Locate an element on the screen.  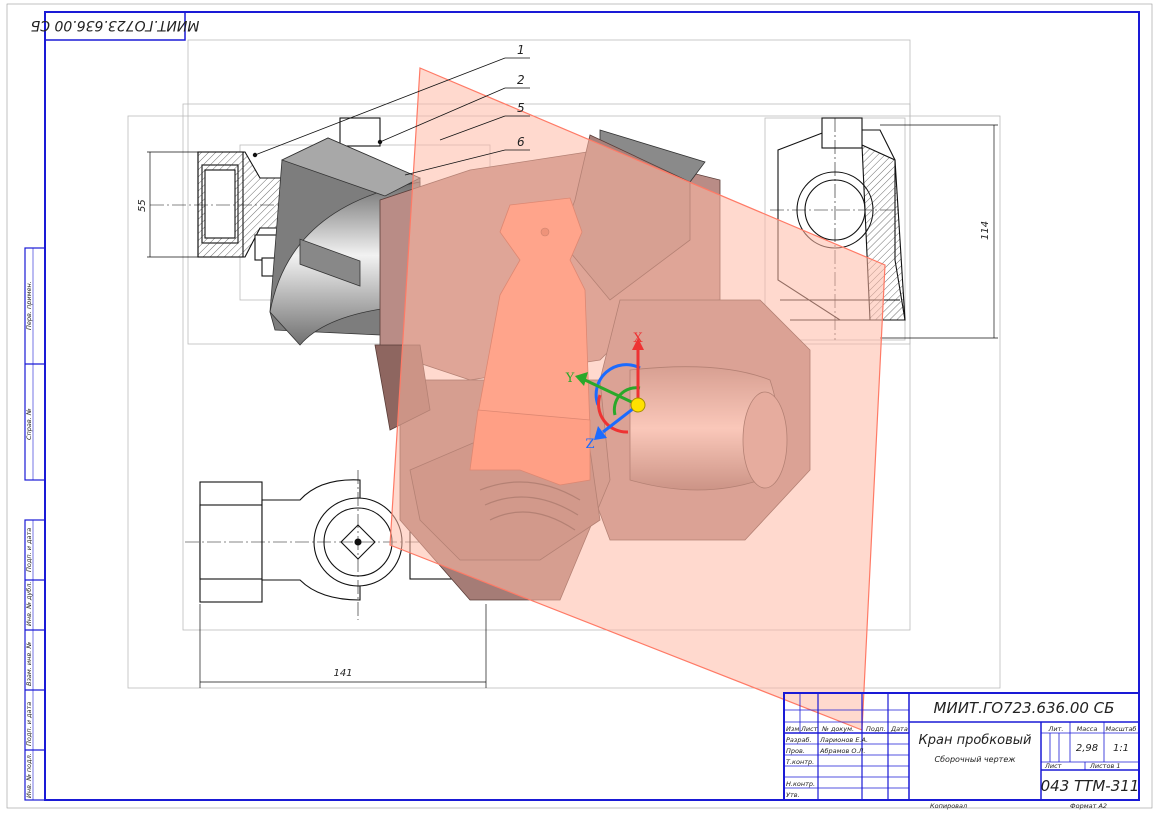
y-axis-label: Y is located at coordinates (570, 378).